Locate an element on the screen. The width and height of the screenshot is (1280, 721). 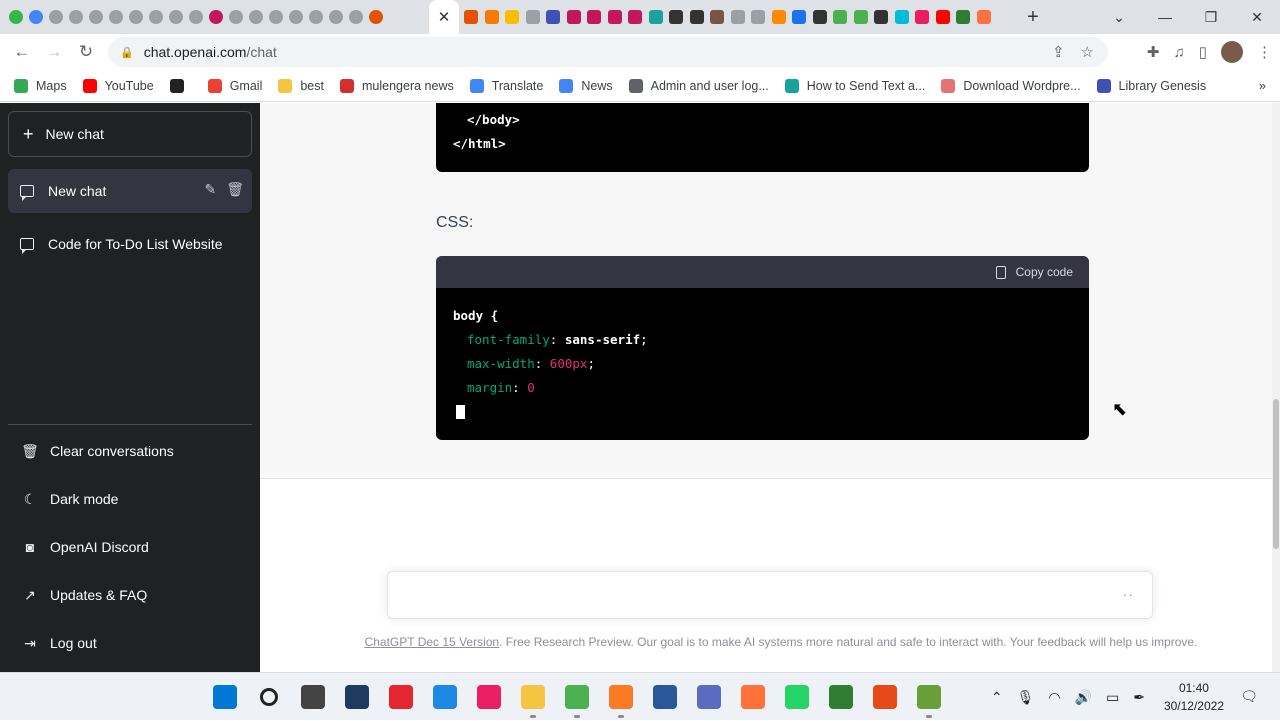
bookmark-item: Gmail is located at coordinates (234, 85).